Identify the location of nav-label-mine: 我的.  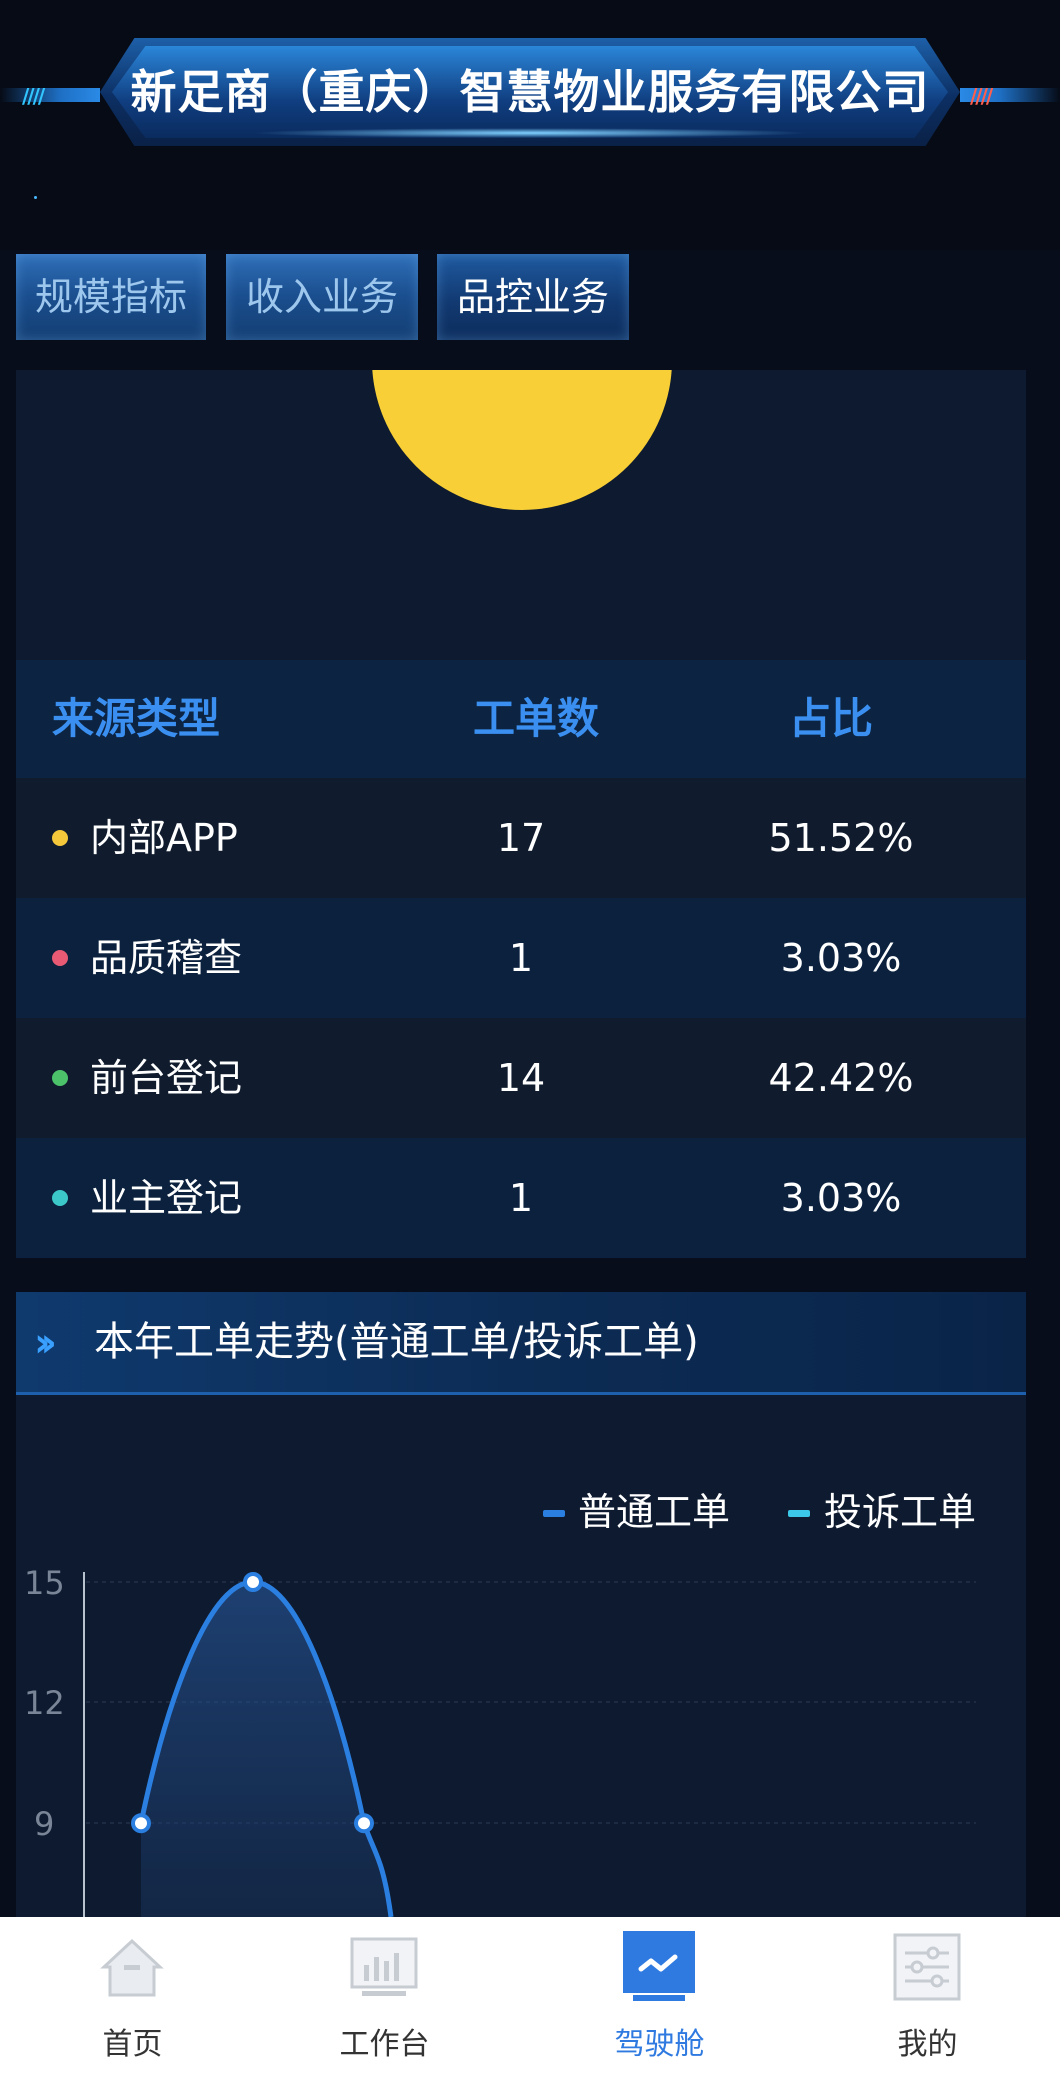
(927, 2044).